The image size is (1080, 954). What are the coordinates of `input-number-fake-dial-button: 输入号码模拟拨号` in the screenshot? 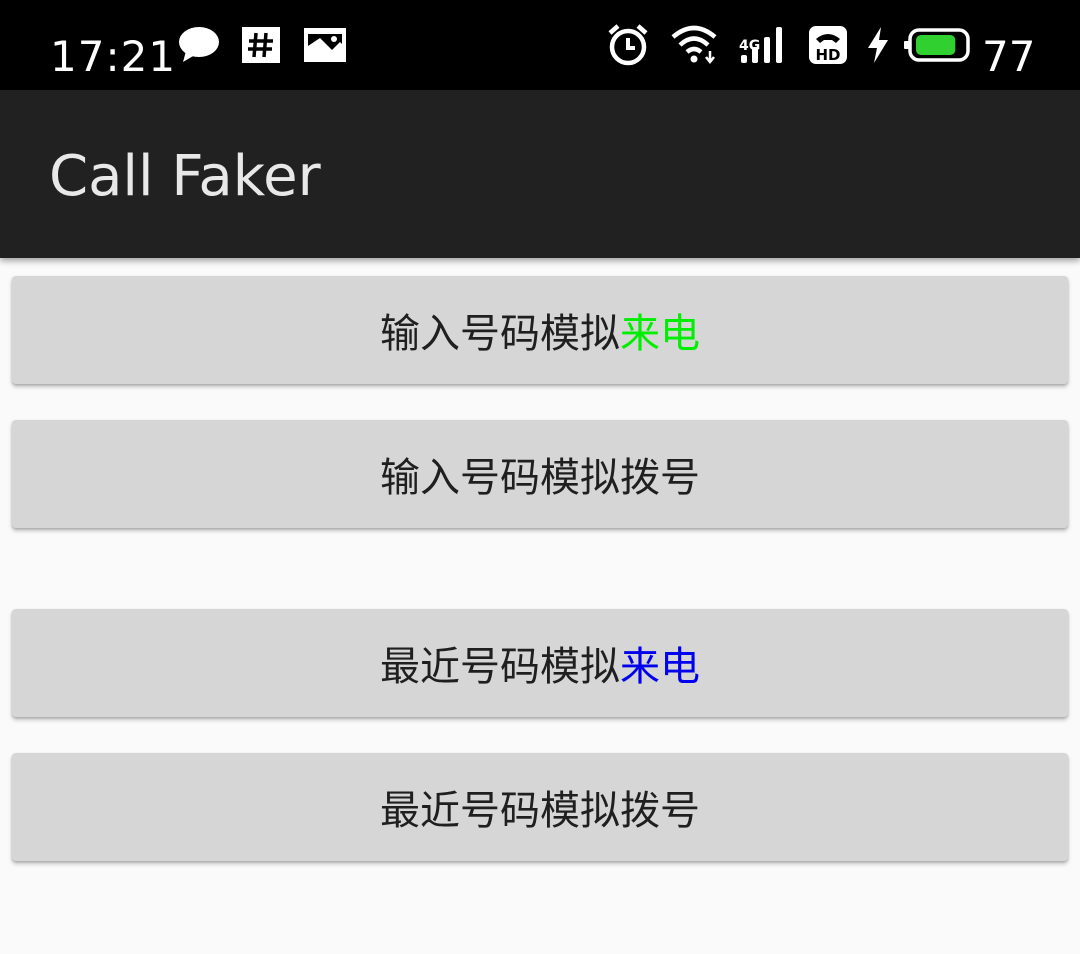 It's located at (540, 474).